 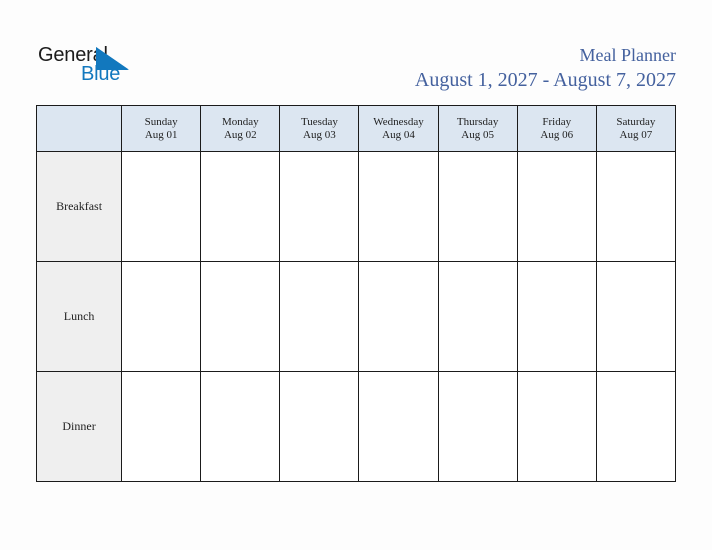 I want to click on day-header-date: Aug 04, so click(x=398, y=134).